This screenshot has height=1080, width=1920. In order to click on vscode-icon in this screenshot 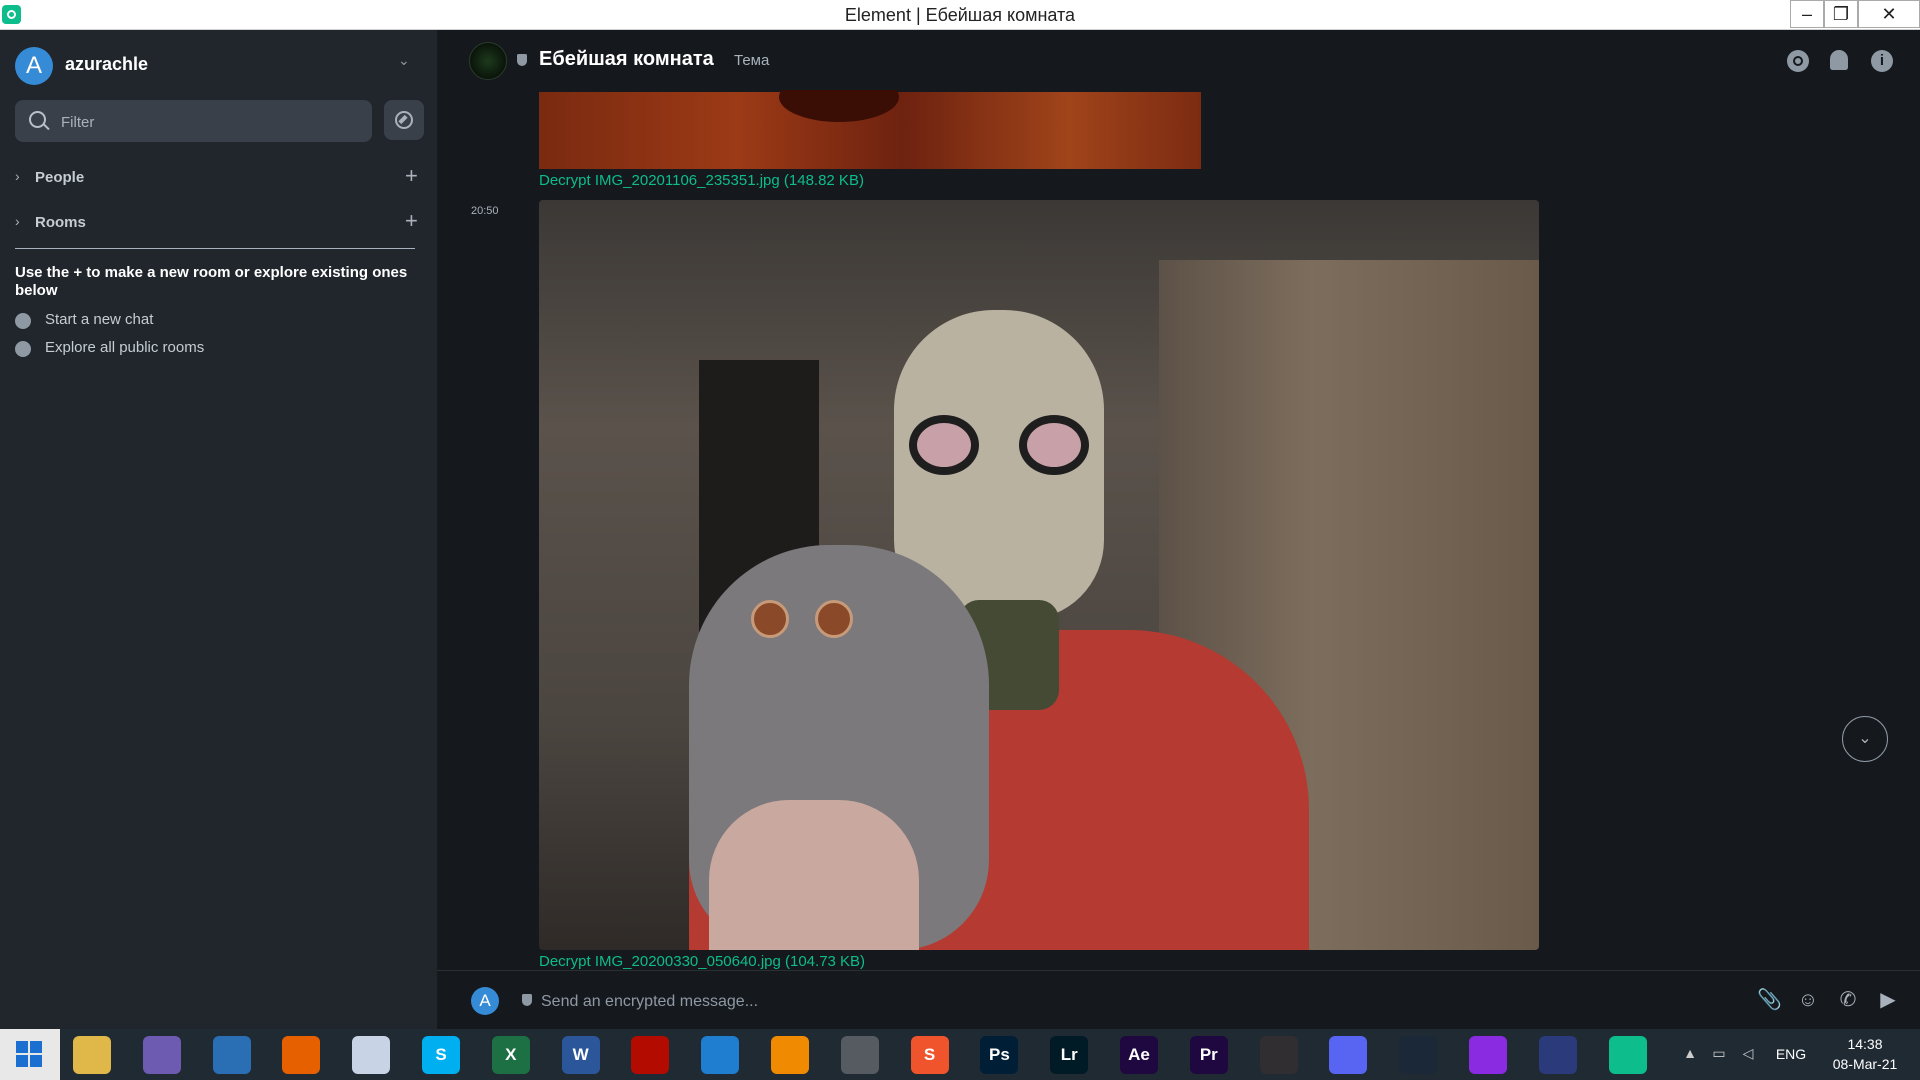, I will do `click(720, 1055)`.